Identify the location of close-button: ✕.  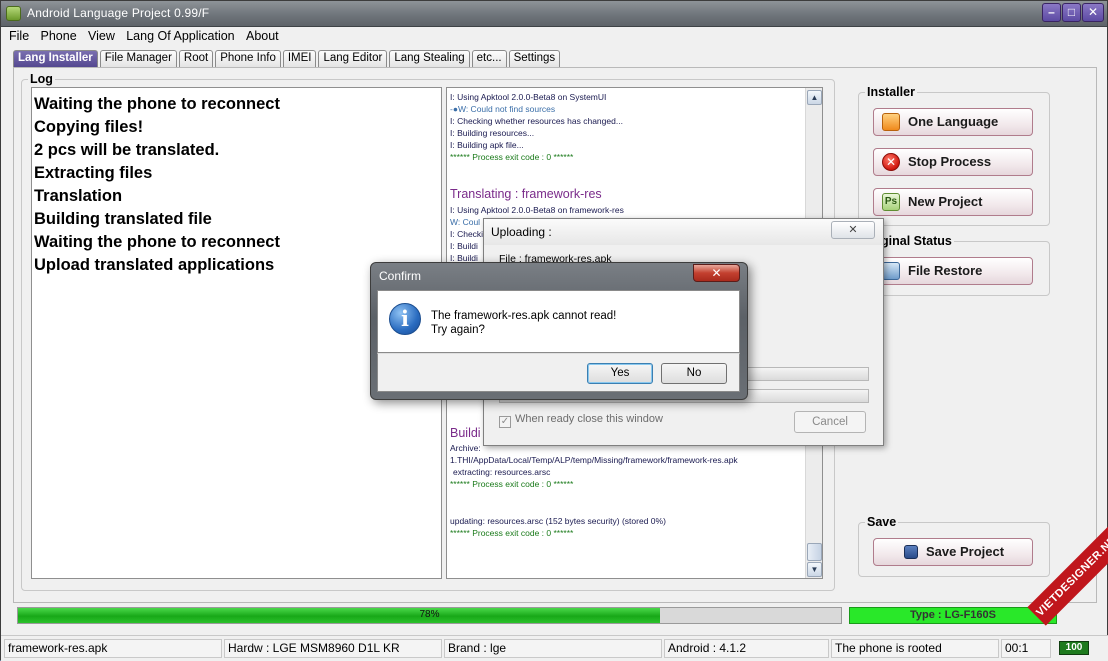
(1093, 12).